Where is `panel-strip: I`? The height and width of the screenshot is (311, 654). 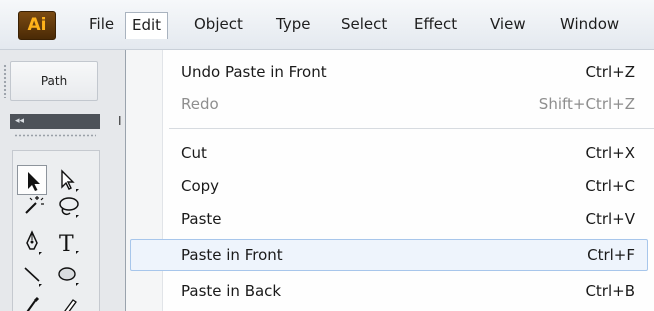
panel-strip: I is located at coordinates (113, 121).